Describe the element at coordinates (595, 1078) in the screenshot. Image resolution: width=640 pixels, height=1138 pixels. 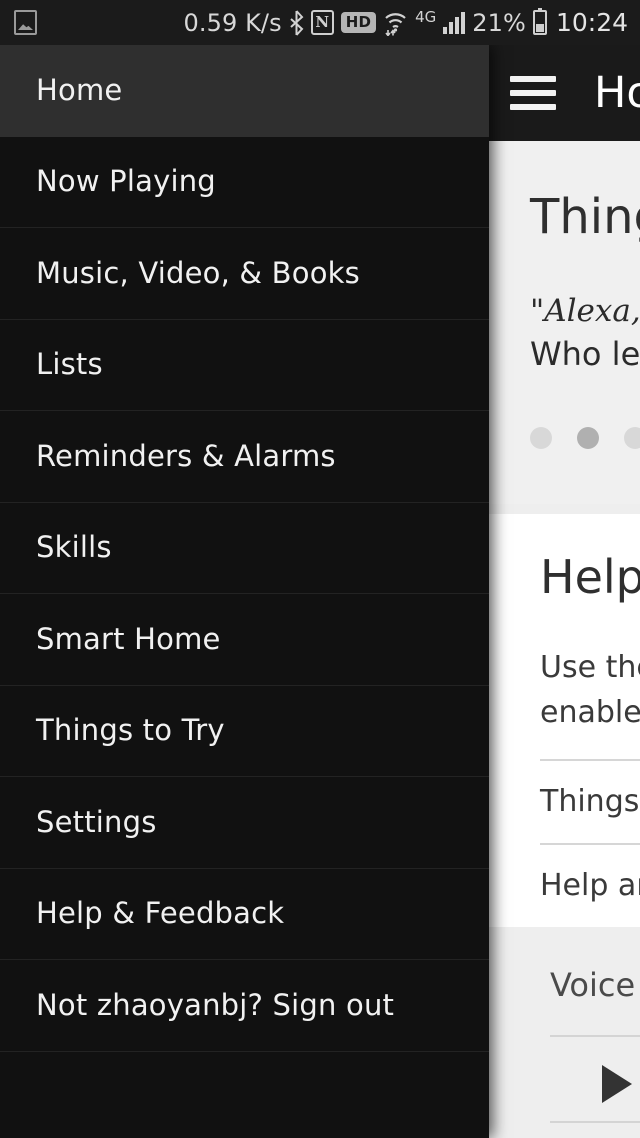
I see `voice-feedback-play-row` at that location.